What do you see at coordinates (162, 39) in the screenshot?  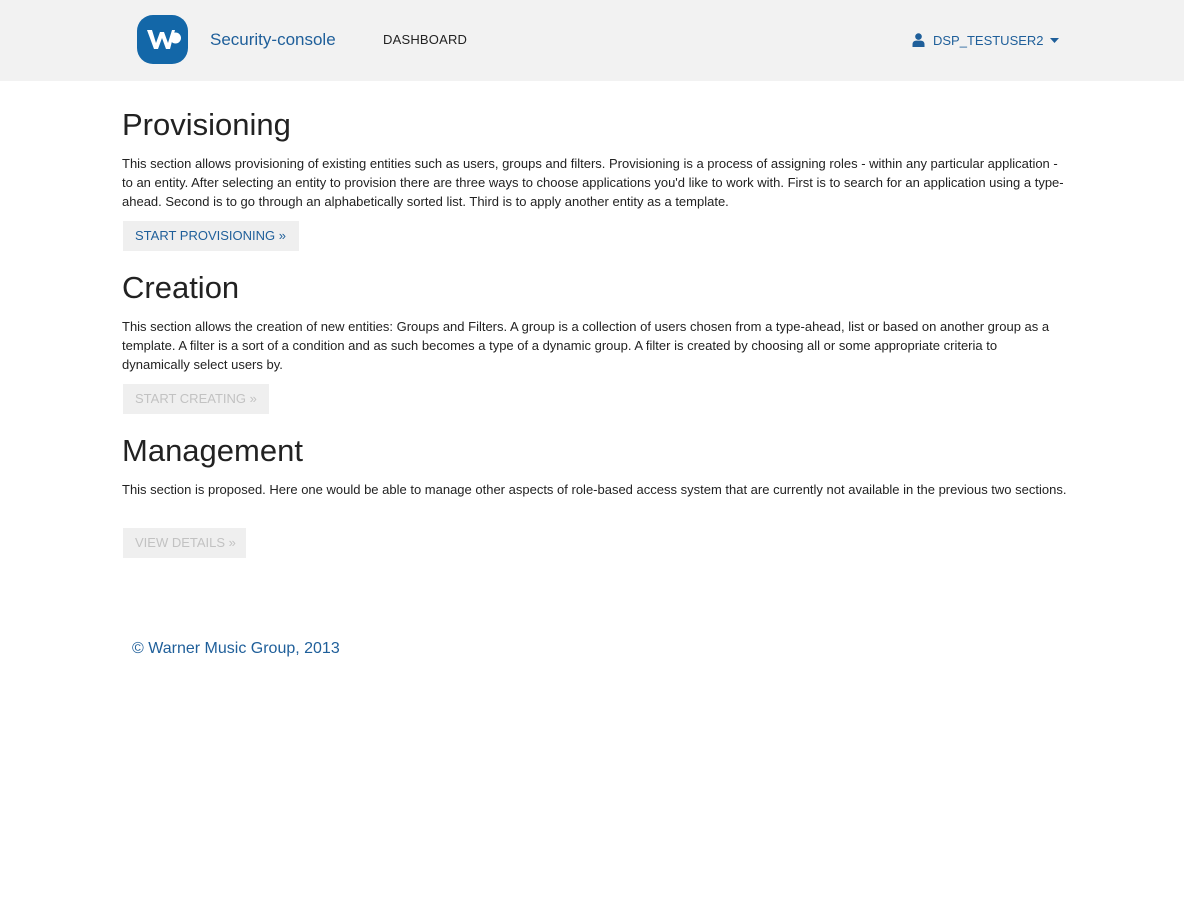 I see `warner-music-logo-icon` at bounding box center [162, 39].